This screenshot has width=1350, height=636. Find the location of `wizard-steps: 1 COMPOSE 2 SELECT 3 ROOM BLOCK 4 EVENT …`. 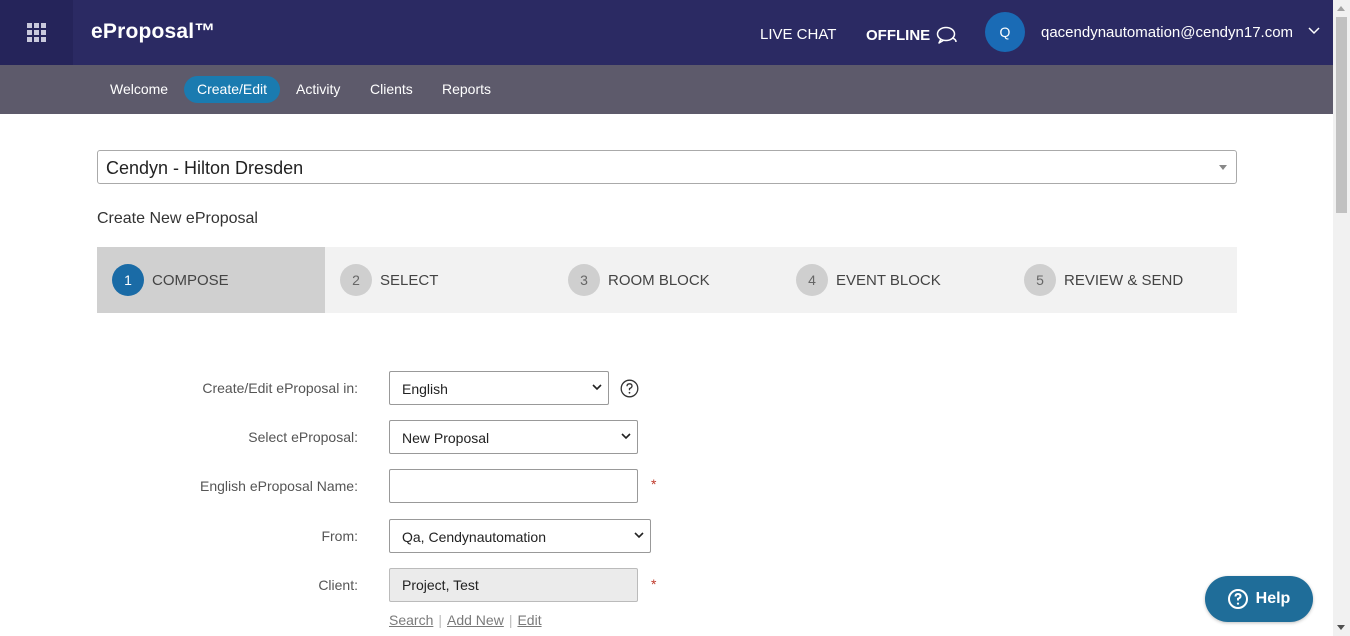

wizard-steps: 1 COMPOSE 2 SELECT 3 ROOM BLOCK 4 EVENT … is located at coordinates (667, 280).